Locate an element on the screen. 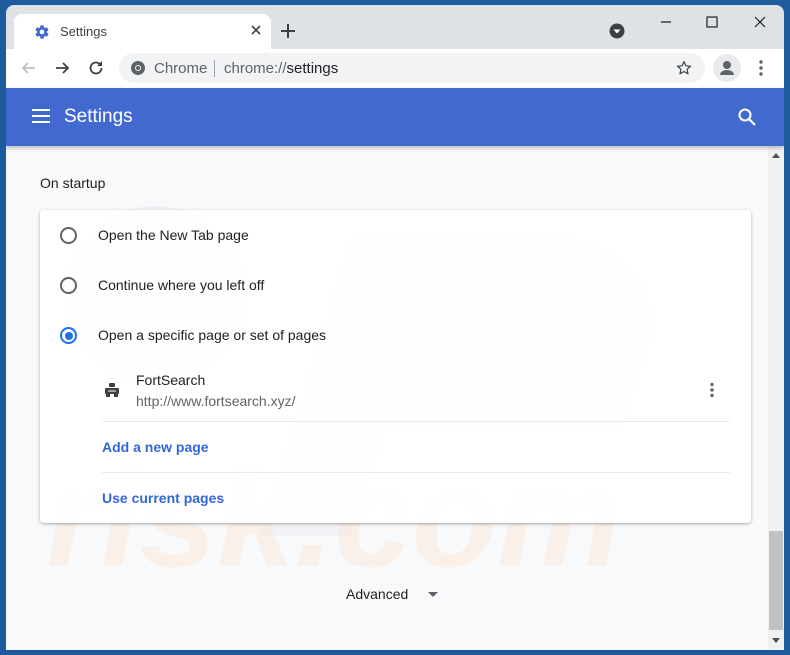  minimize-icon is located at coordinates (666, 22).